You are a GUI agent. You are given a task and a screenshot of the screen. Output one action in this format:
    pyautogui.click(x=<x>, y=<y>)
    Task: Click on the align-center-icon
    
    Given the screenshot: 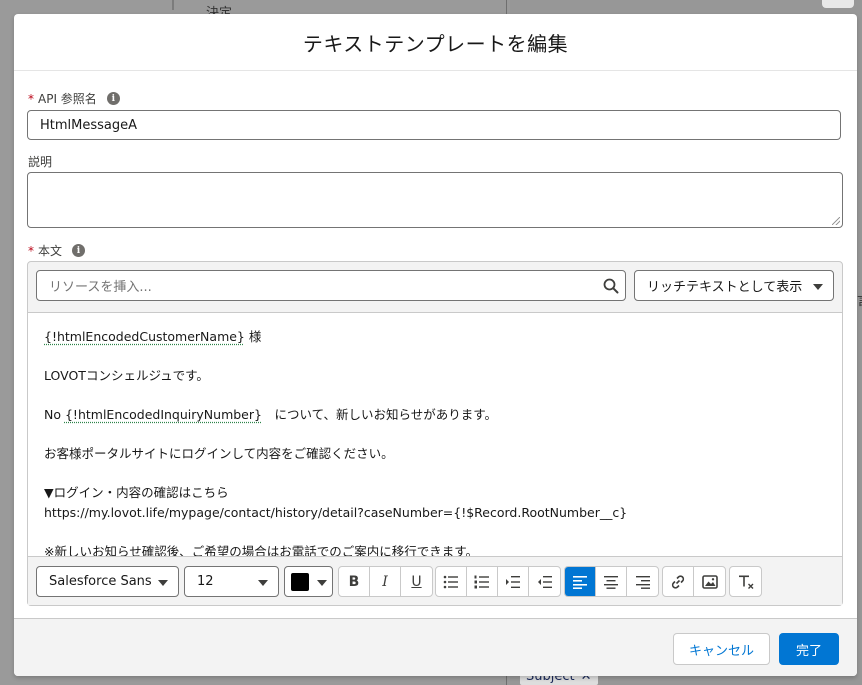 What is the action you would take?
    pyautogui.click(x=611, y=582)
    